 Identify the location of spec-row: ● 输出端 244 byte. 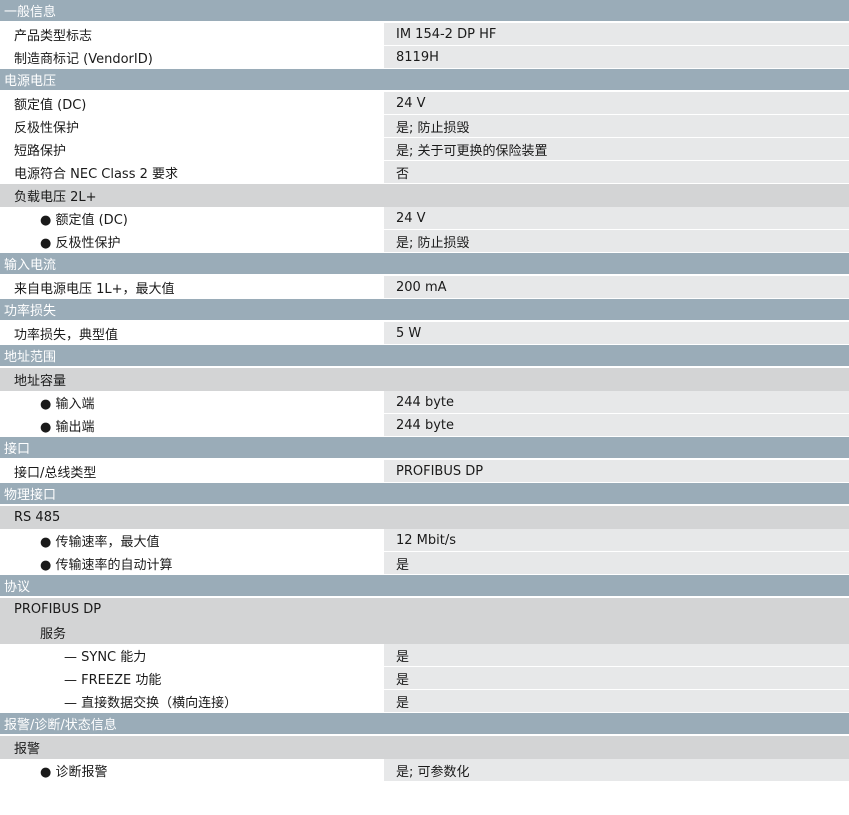
(424, 425).